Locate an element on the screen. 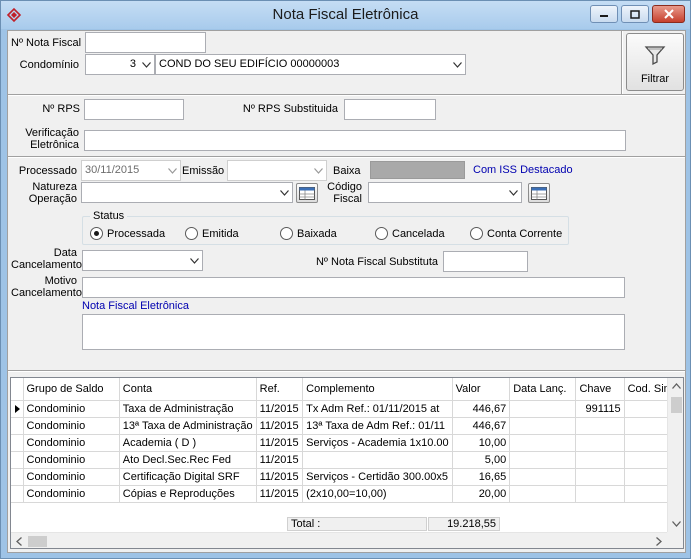  data-cancelamento-label: Data Cancelamento is located at coordinates (46, 259).